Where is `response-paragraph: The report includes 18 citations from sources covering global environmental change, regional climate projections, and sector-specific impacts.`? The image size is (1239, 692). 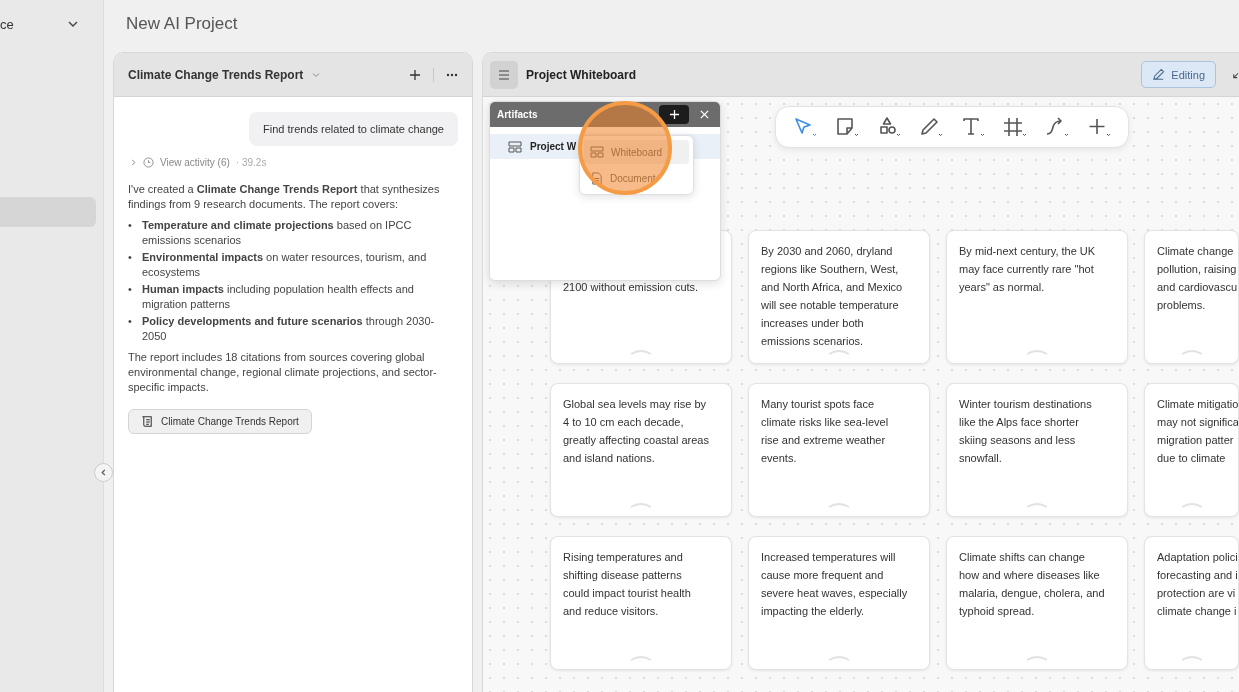
response-paragraph: The report includes 18 citations from sources covering global environmental change, regional climate projections, and sector-specific impacts. is located at coordinates (283, 372).